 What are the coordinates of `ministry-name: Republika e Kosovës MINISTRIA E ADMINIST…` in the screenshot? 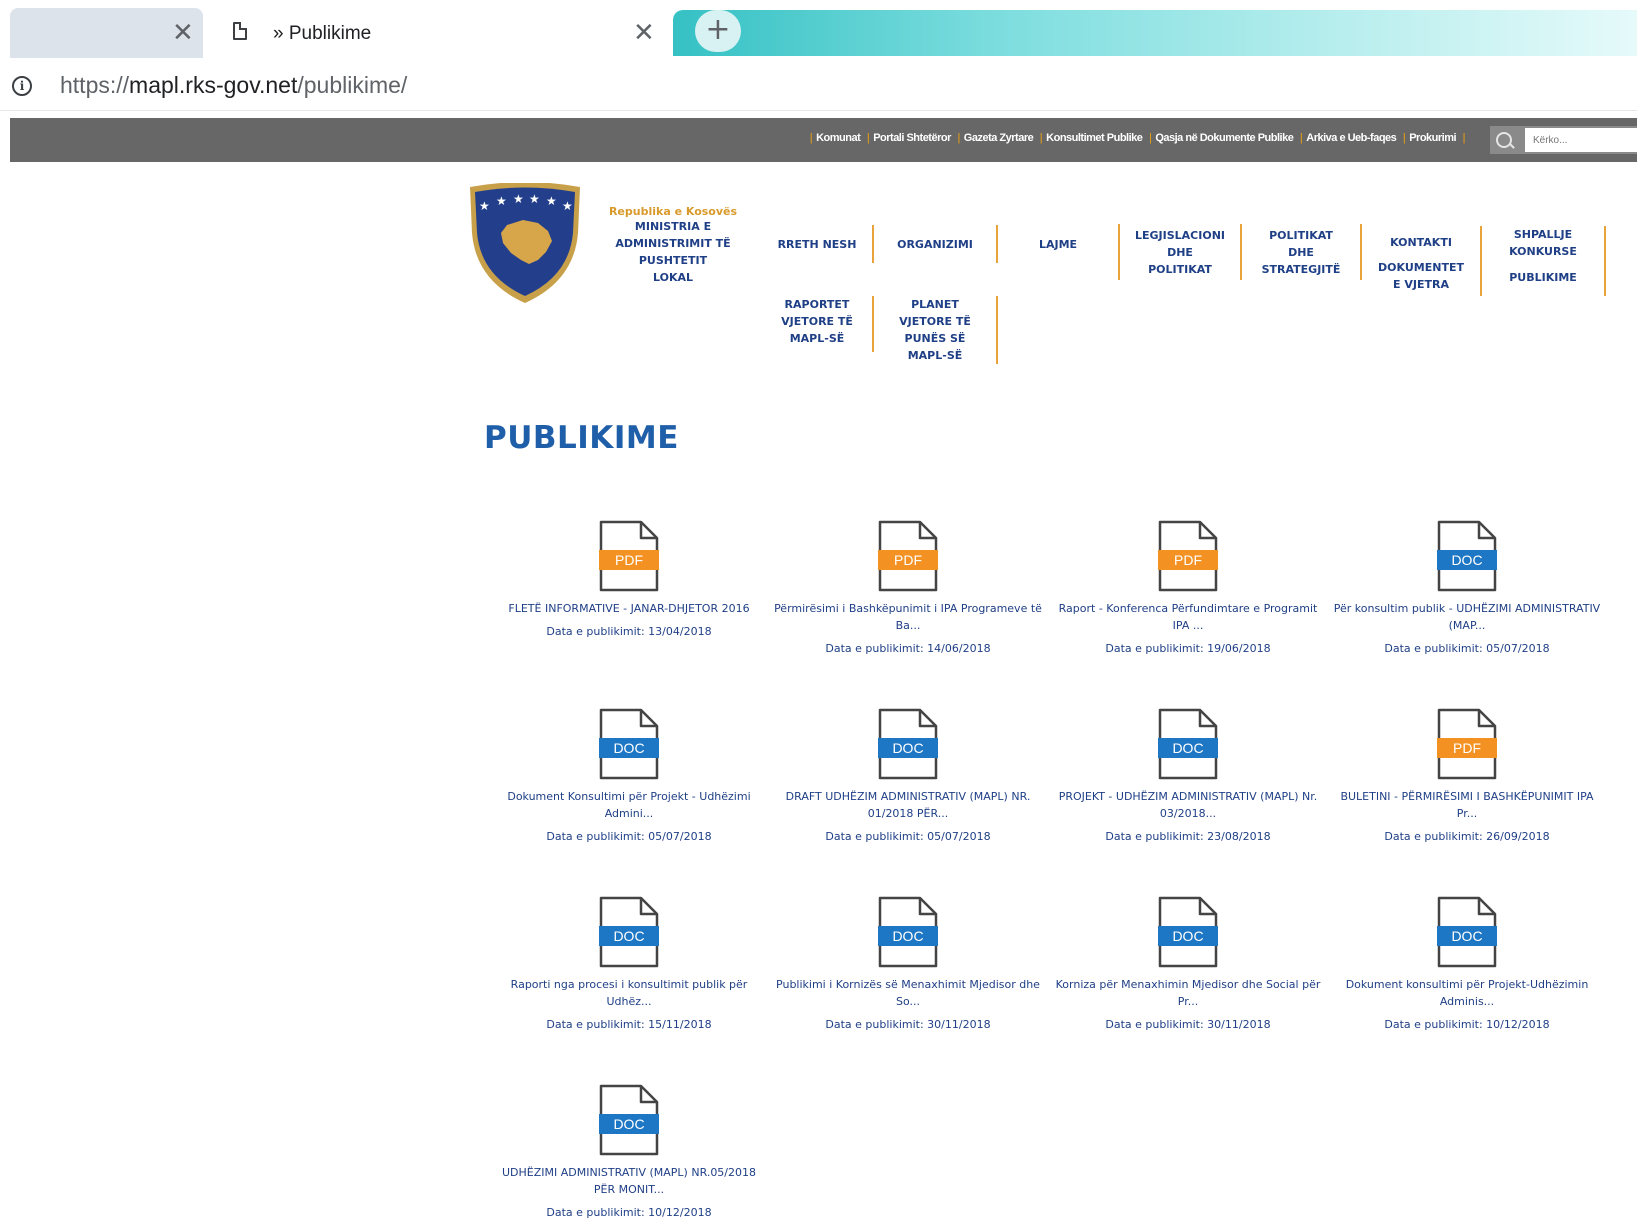 It's located at (673, 245).